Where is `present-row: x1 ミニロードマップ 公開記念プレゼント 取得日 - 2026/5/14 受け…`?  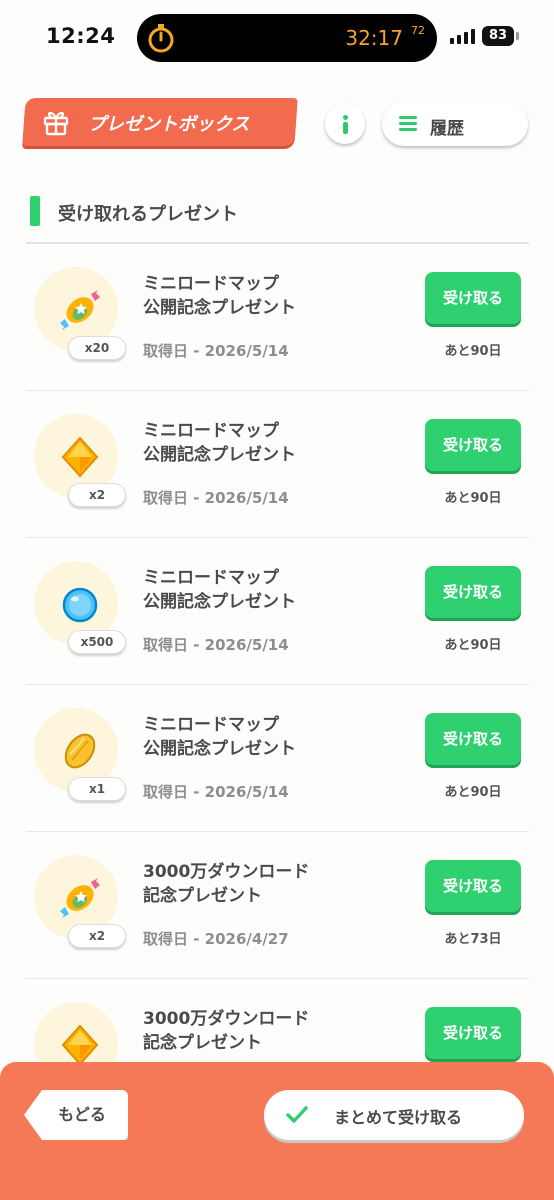 present-row: x1 ミニロードマップ 公開記念プレゼント 取得日 - 2026/5/14 受け… is located at coordinates (277, 758).